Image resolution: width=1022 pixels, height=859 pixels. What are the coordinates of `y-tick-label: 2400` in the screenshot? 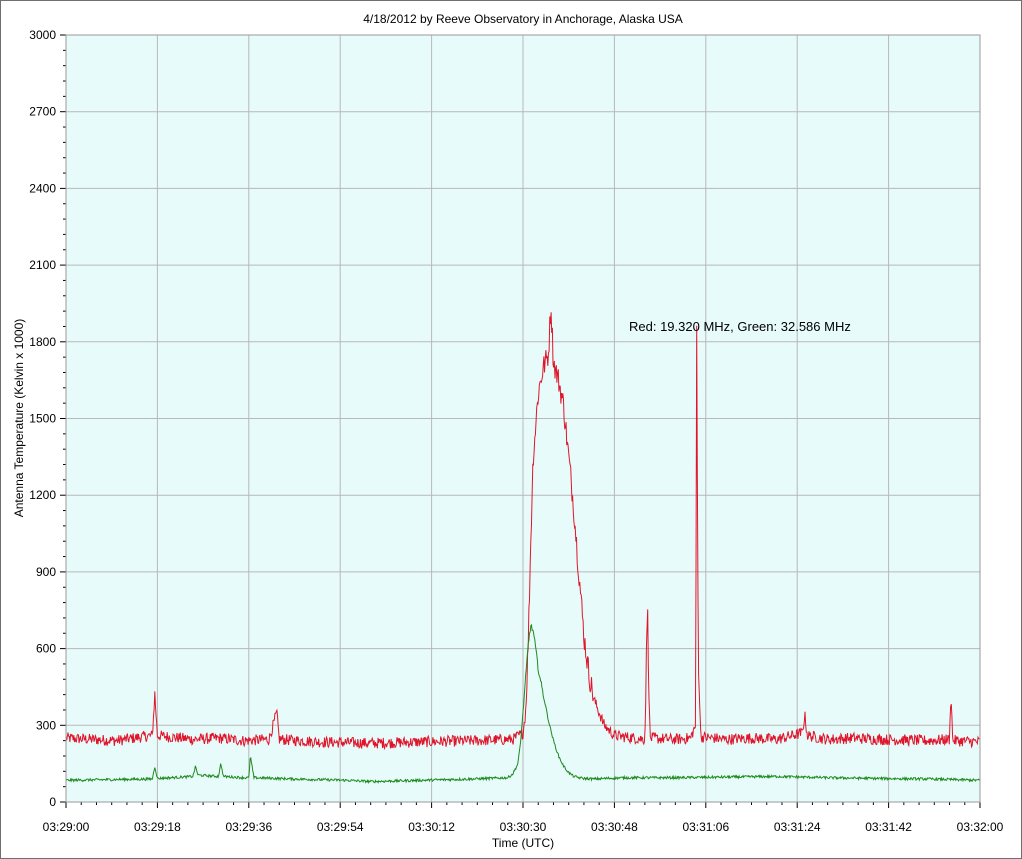 It's located at (42, 188).